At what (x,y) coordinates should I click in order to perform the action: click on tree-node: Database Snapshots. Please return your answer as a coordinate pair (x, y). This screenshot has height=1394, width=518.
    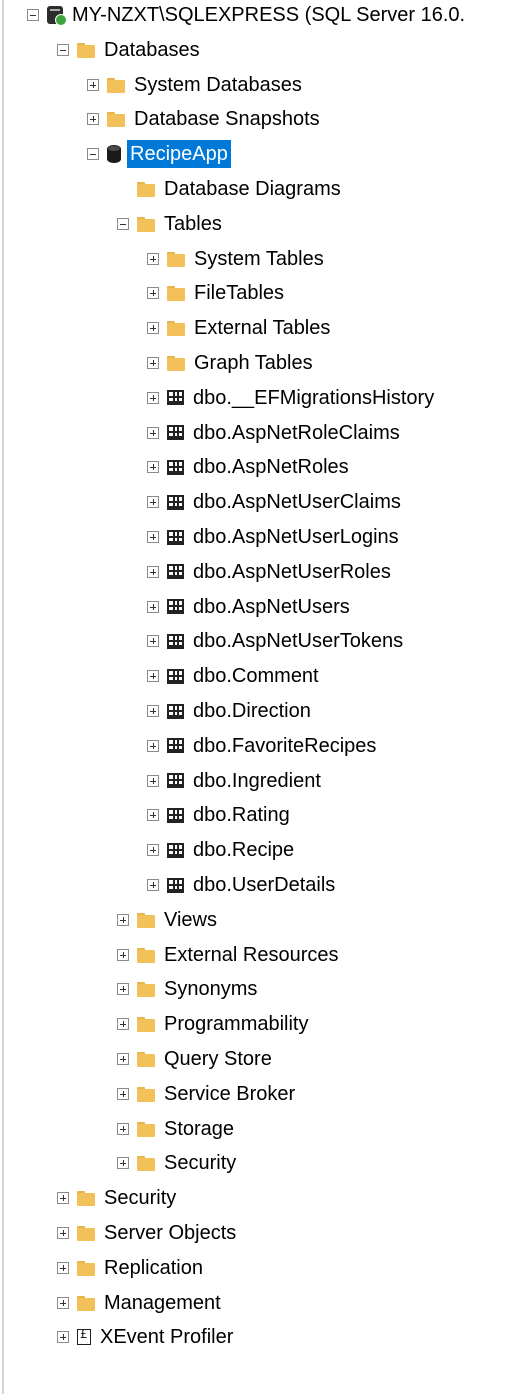
    Looking at the image, I should click on (205, 119).